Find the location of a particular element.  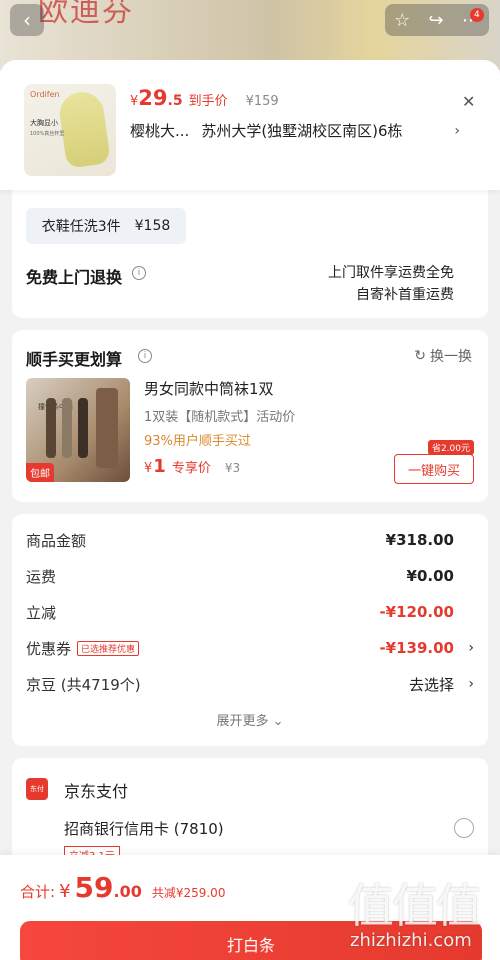

save-badge: 省2.00元 is located at coordinates (450, 447).